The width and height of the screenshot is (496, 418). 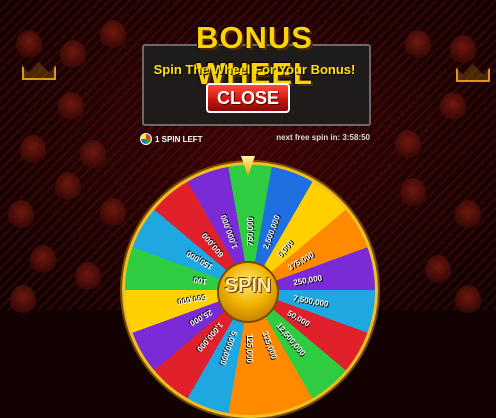 I want to click on wheel-segment-label: 12,500,000, so click(x=291, y=339).